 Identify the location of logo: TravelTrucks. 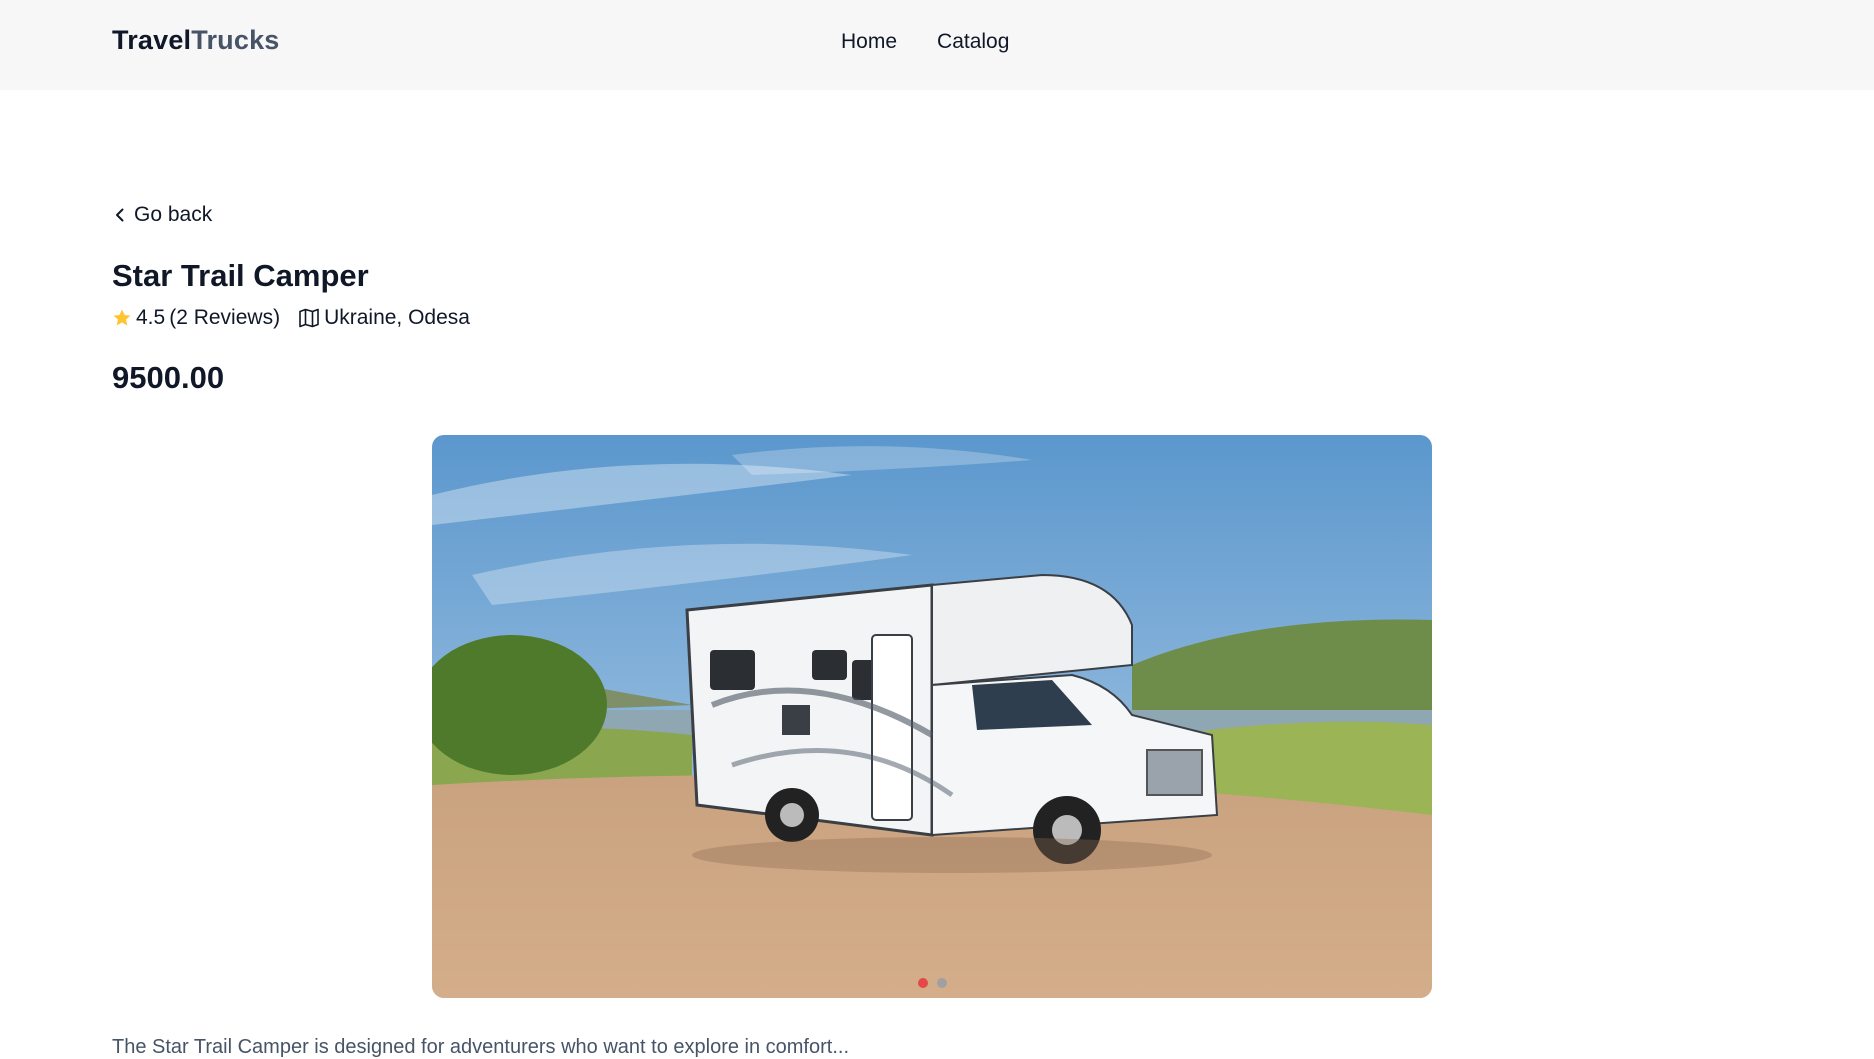
(196, 40).